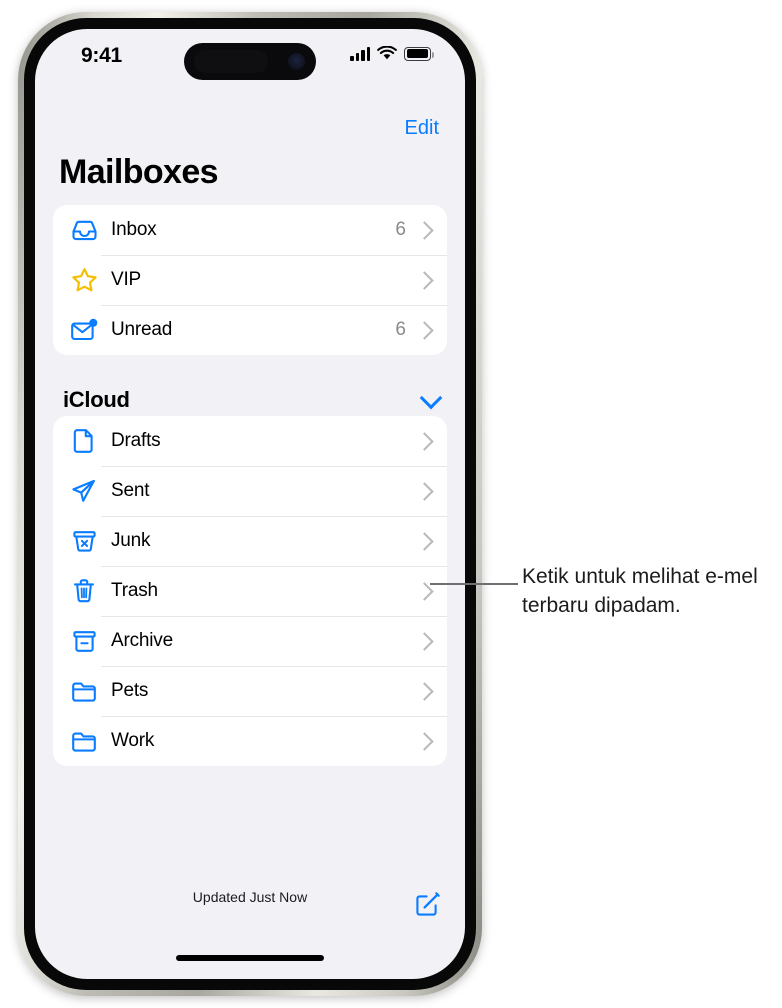 Image resolution: width=782 pixels, height=1008 pixels. Describe the element at coordinates (84, 641) in the screenshot. I see `archive-box-icon` at that location.